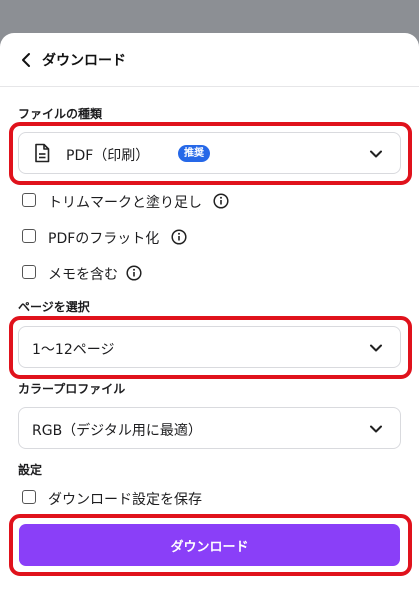 The width and height of the screenshot is (419, 600). What do you see at coordinates (209, 60) in the screenshot?
I see `panel-header: ダウンロード` at bounding box center [209, 60].